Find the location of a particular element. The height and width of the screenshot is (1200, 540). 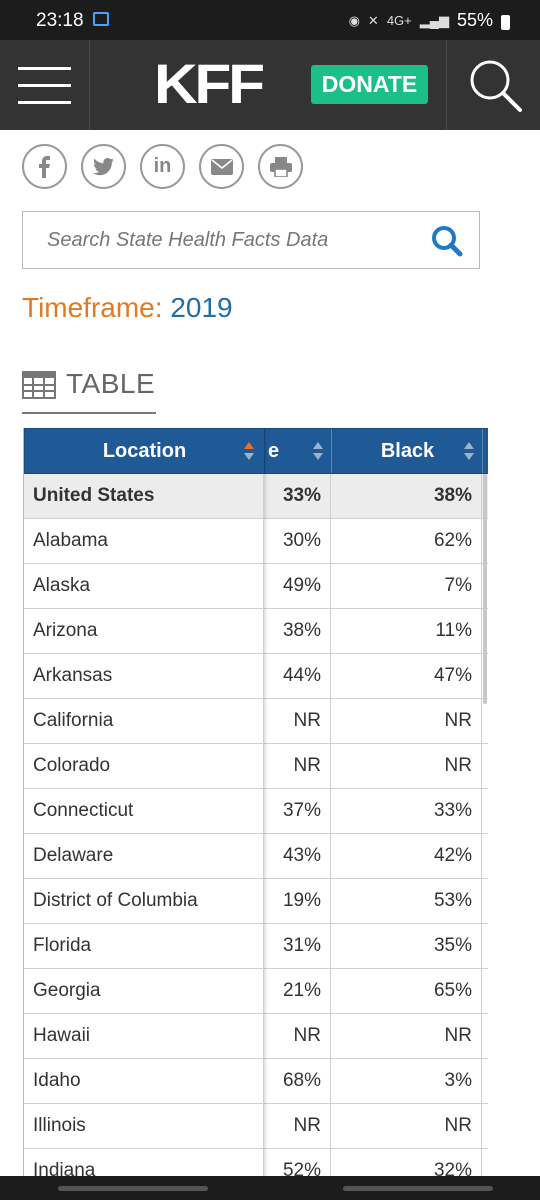

cell-value: 44% is located at coordinates (297, 676).